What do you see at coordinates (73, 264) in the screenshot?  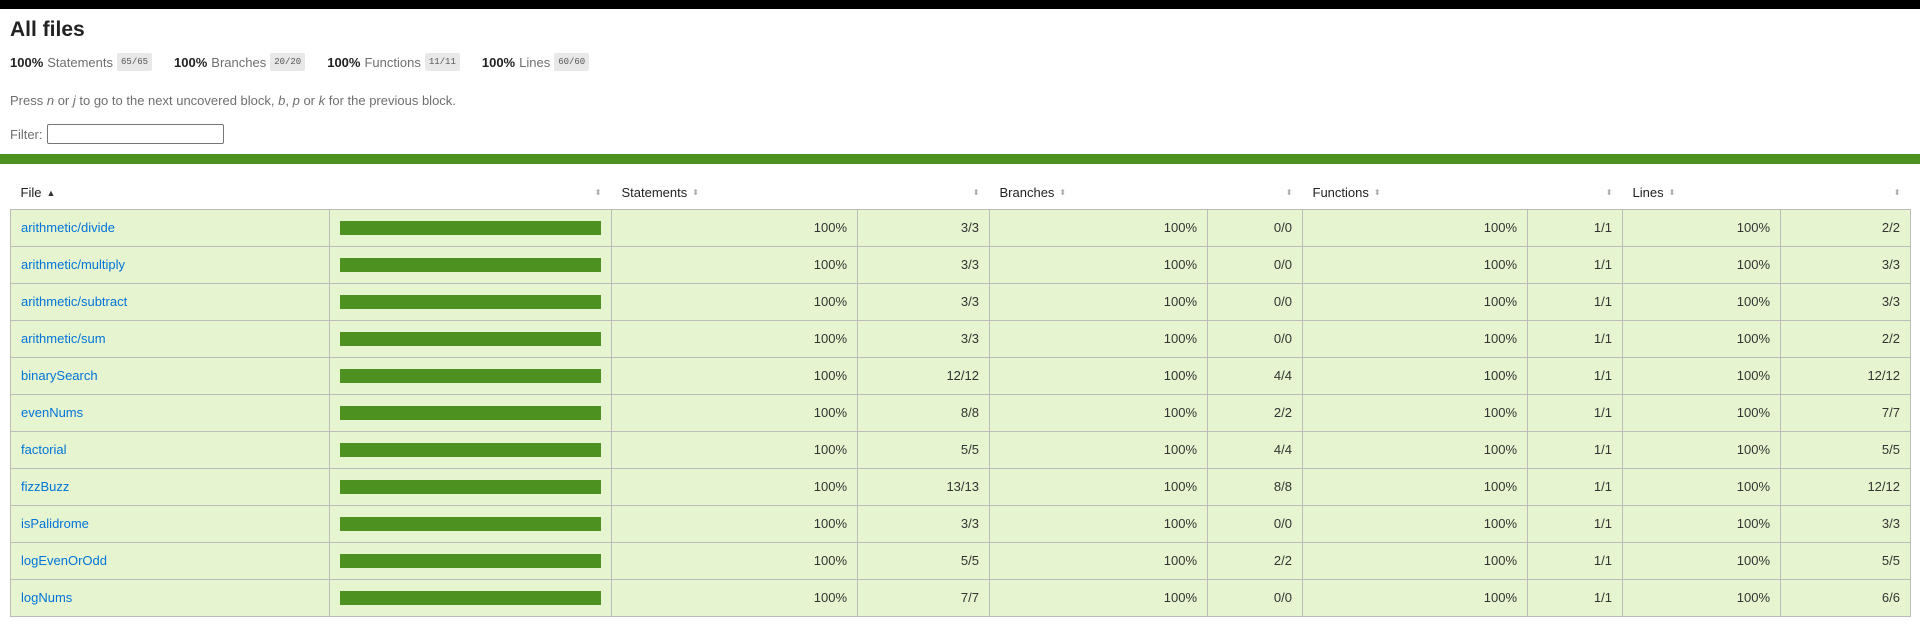 I see `file-link: arithmetic/multiply` at bounding box center [73, 264].